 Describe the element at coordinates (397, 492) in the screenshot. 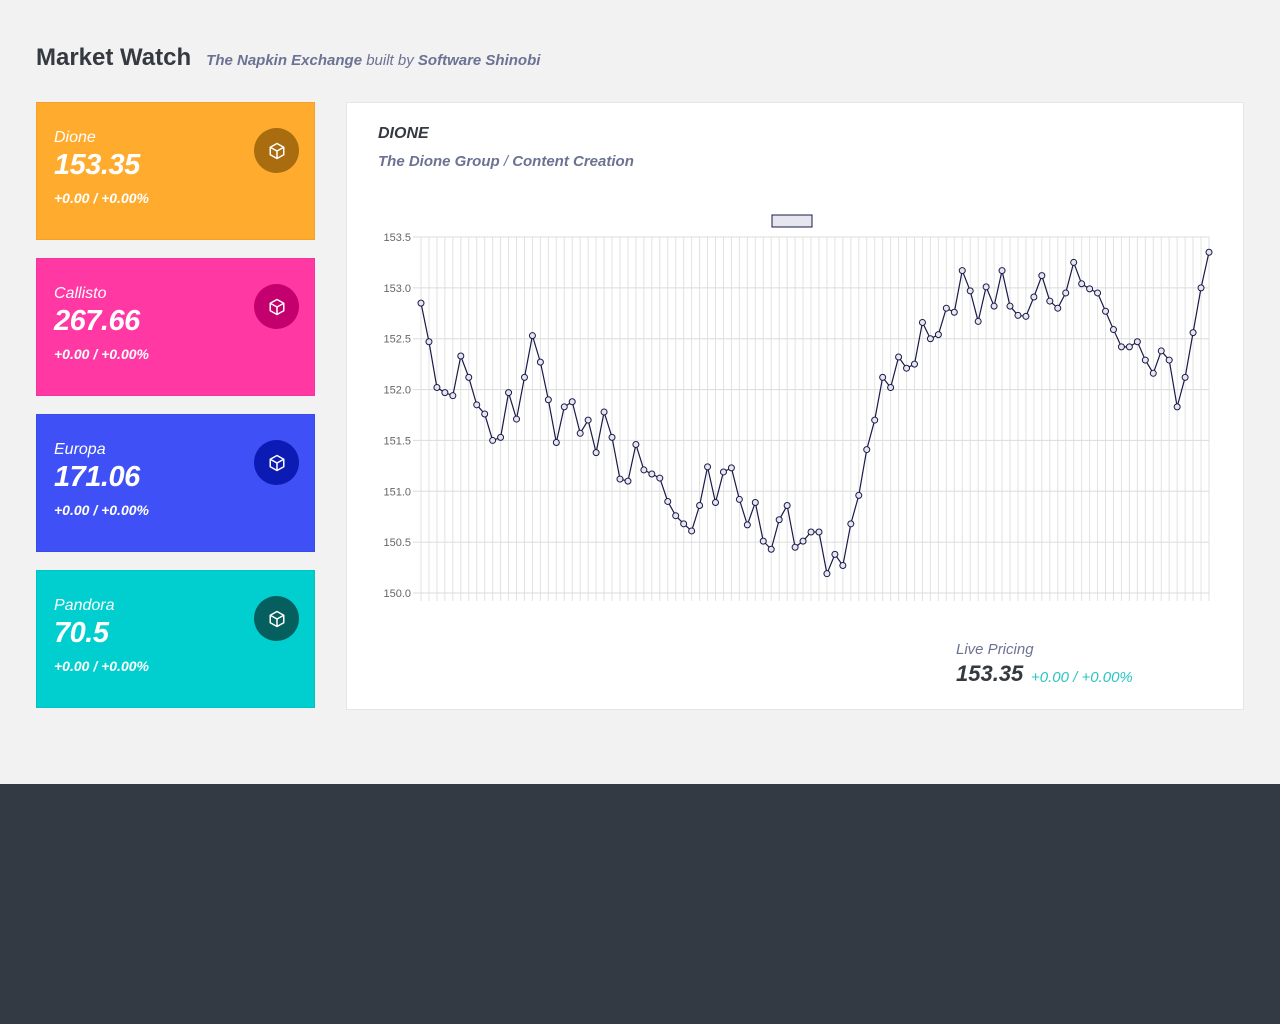

I see `y-tick-label: 151.0` at that location.